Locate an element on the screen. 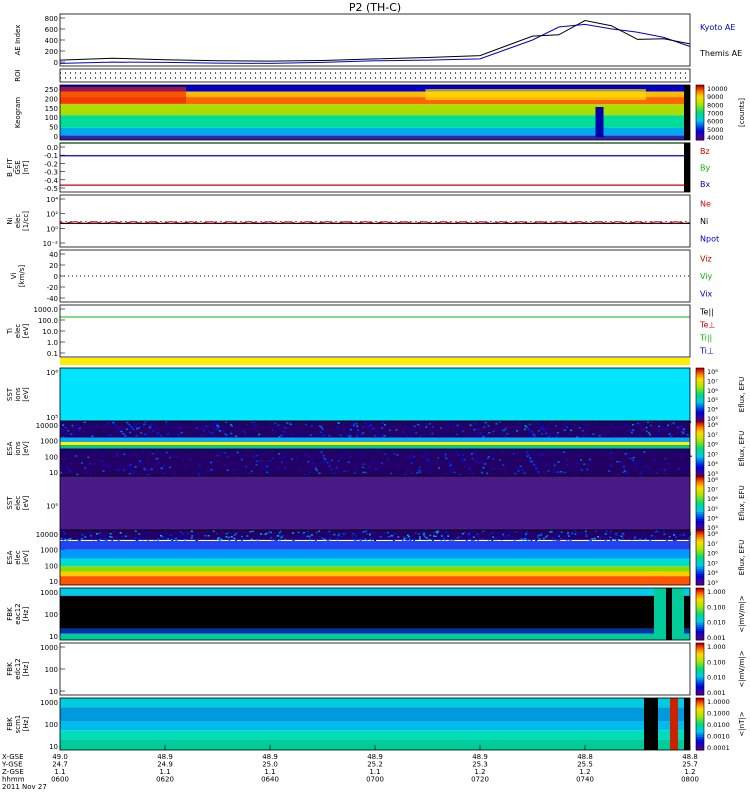  colorbar-tick-label: 10000 is located at coordinates (717, 89).